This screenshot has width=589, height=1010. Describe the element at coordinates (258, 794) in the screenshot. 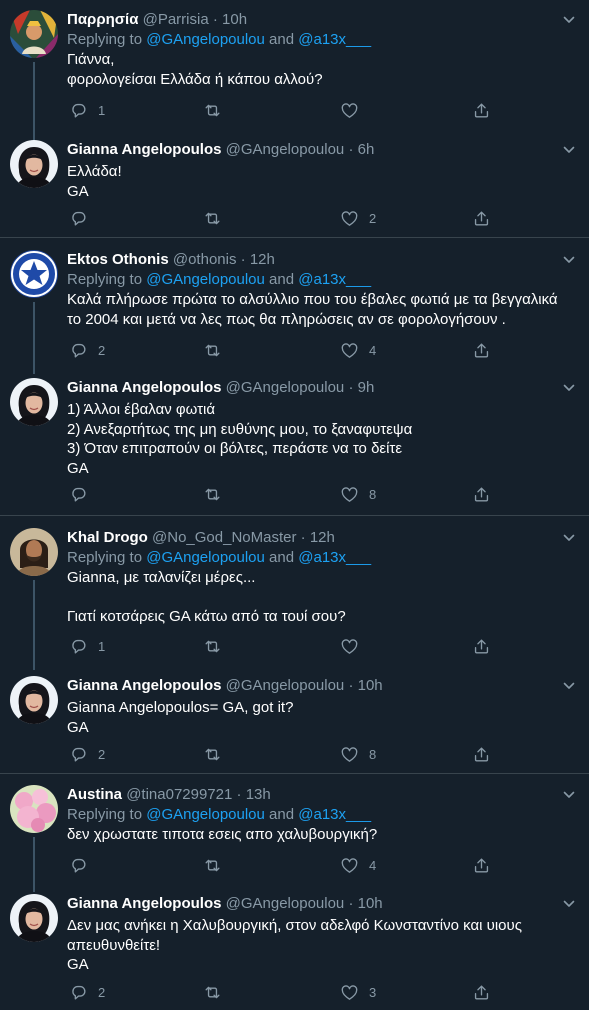

I see `timestamp: 13h` at that location.